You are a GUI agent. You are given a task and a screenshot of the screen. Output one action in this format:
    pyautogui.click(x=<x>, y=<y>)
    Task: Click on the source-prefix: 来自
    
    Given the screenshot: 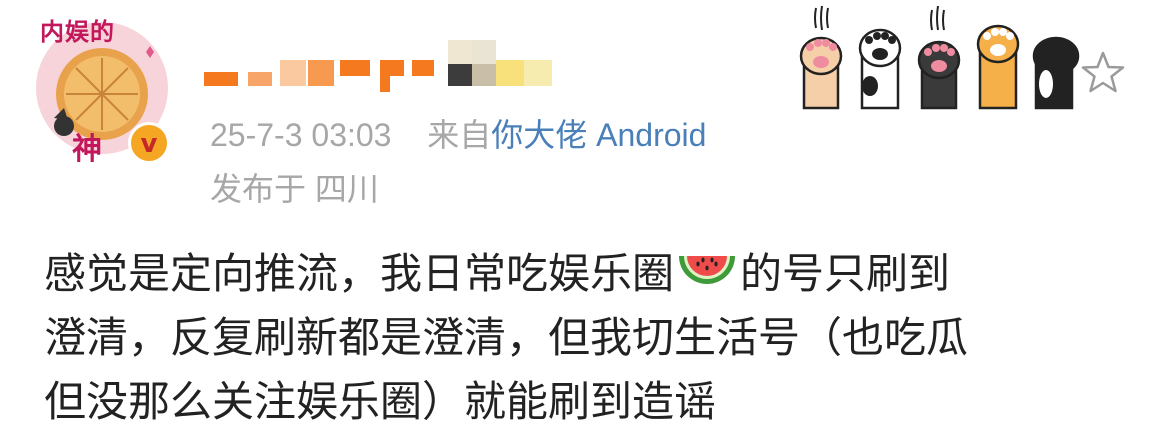 What is the action you would take?
    pyautogui.click(x=459, y=135)
    